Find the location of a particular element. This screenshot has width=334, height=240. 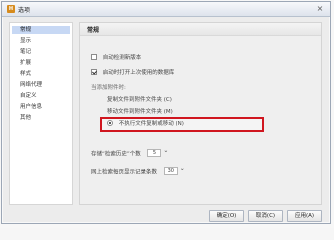

attachment-heading-label: 当添加附件时: is located at coordinates (108, 88).